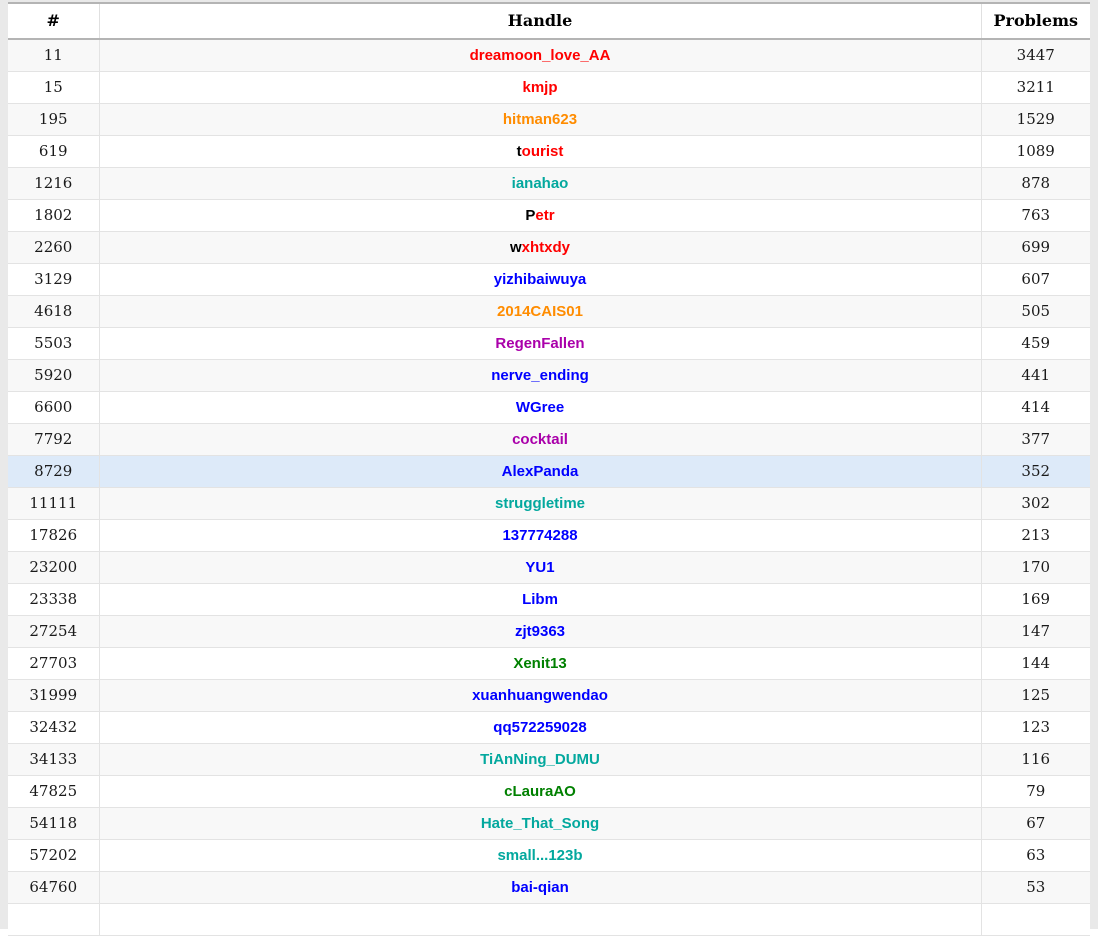 The width and height of the screenshot is (1098, 936). I want to click on handle-link: hitman623, so click(540, 119).